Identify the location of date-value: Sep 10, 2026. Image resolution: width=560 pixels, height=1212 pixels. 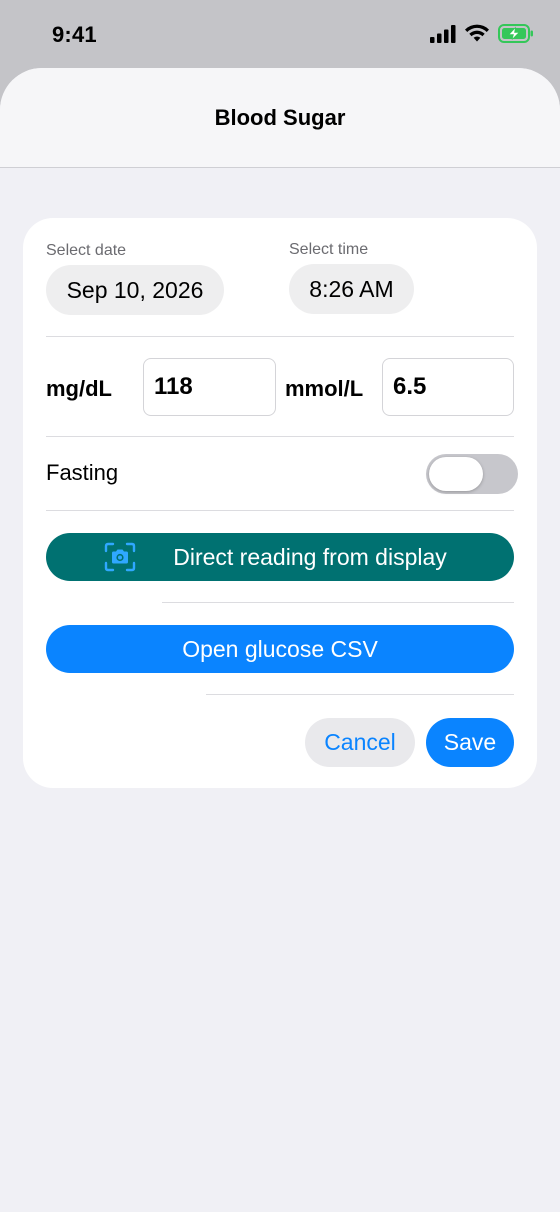
(135, 289).